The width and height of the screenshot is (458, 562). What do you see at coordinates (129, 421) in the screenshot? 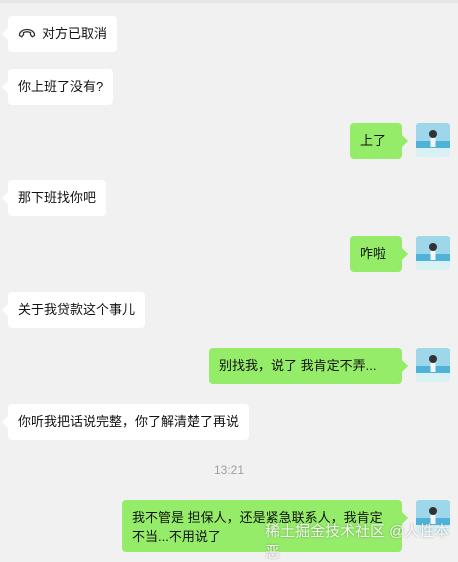
I see `message-text: 你听我把话说完整，你了解清楚了再说` at bounding box center [129, 421].